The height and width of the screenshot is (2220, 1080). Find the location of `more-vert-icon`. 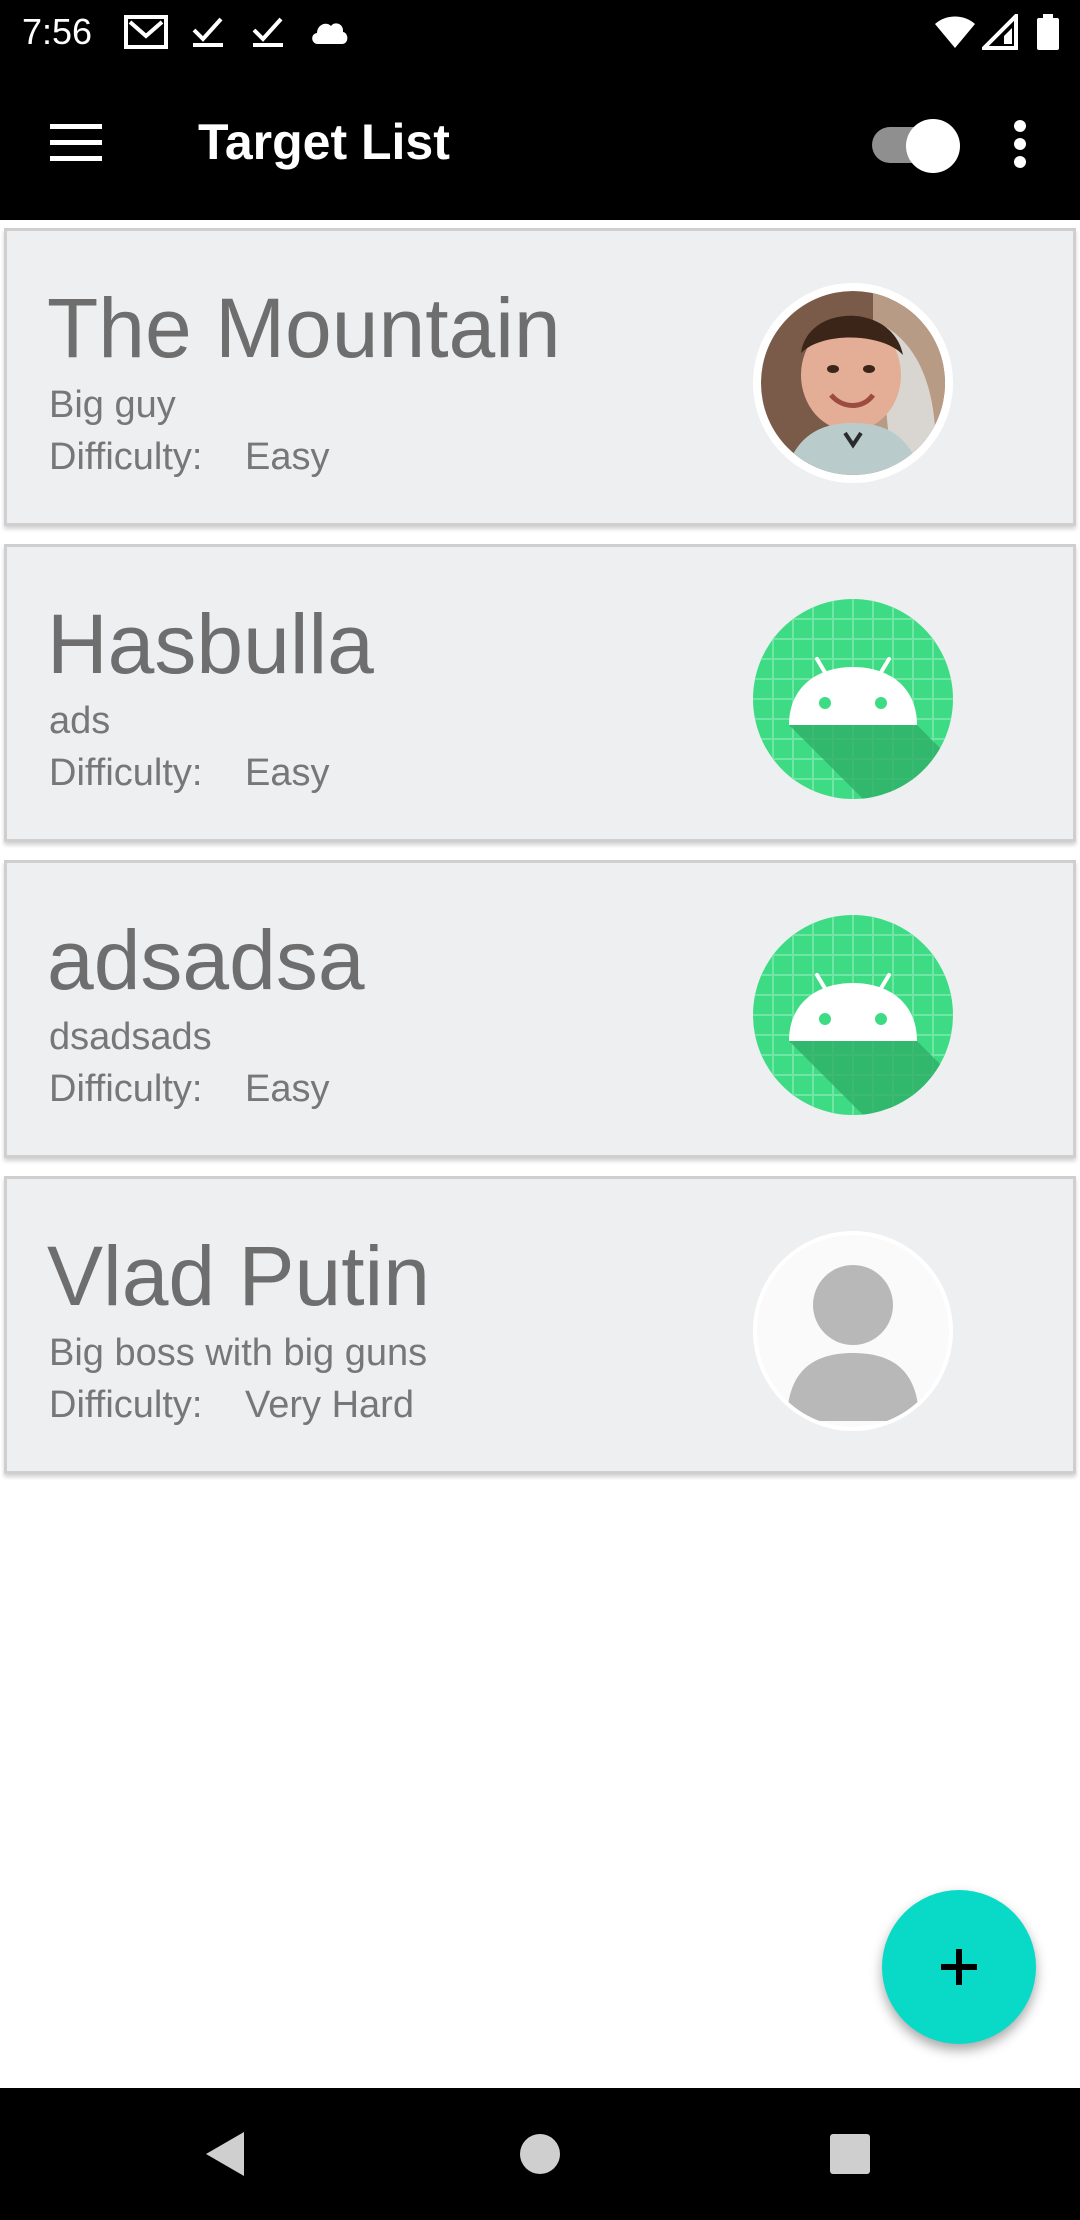

more-vert-icon is located at coordinates (1020, 144).